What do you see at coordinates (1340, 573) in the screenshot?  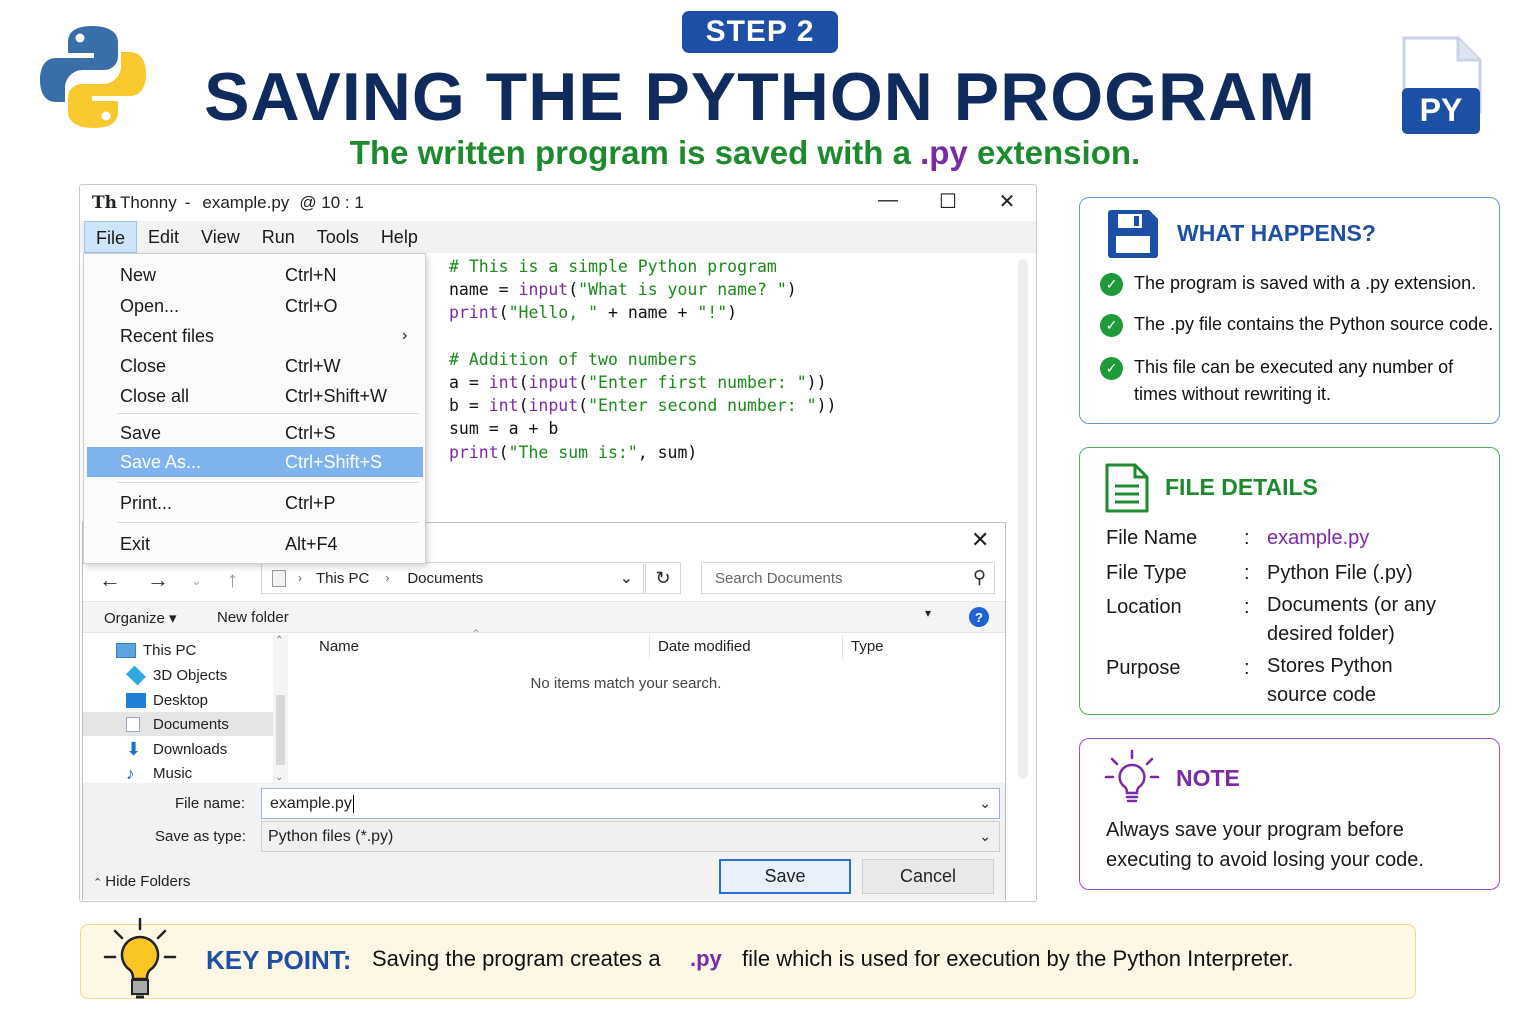 I see `detail-value-file-type: Python File (.py)` at bounding box center [1340, 573].